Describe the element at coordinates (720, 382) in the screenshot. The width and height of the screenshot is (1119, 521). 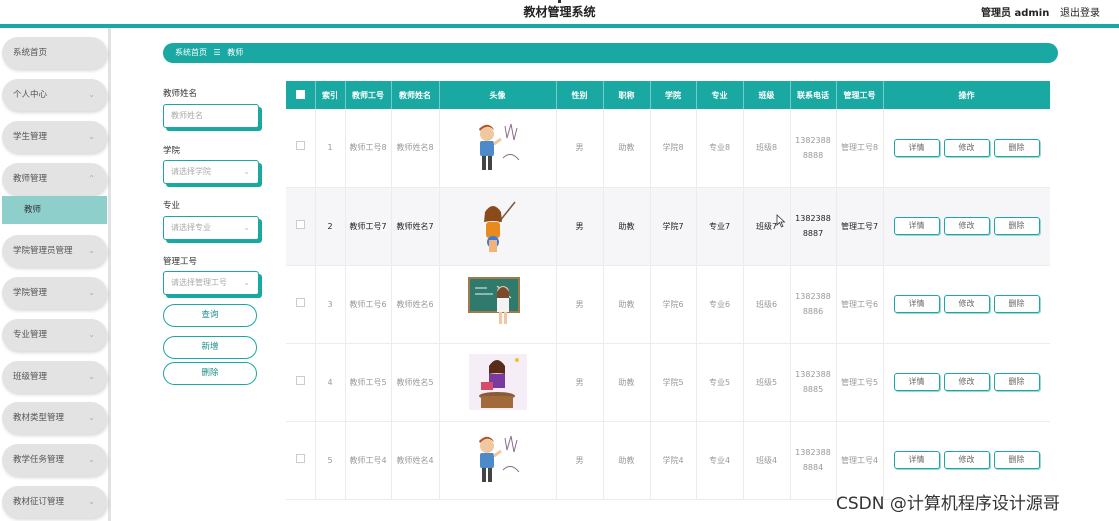
I see `cell-major: 专业5` at that location.